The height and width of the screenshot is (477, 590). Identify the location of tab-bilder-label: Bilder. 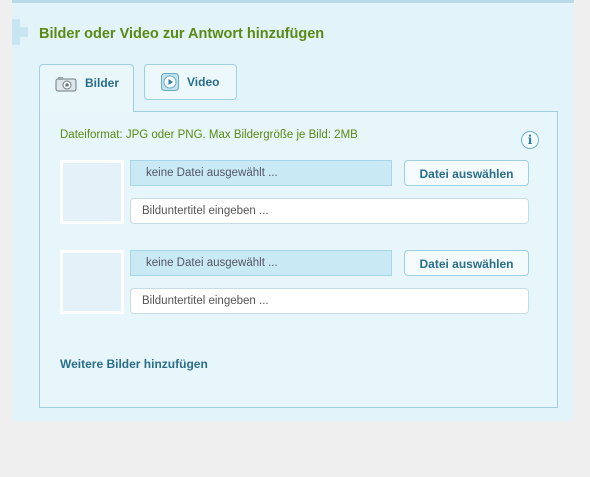
(102, 83).